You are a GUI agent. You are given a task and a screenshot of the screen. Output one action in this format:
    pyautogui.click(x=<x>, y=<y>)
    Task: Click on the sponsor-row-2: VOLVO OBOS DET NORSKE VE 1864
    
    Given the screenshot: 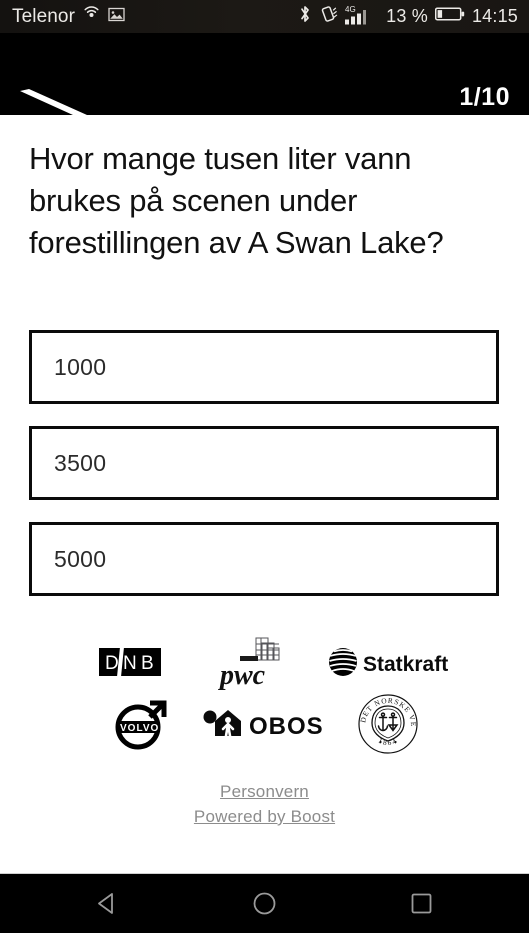 What is the action you would take?
    pyautogui.click(x=264, y=724)
    